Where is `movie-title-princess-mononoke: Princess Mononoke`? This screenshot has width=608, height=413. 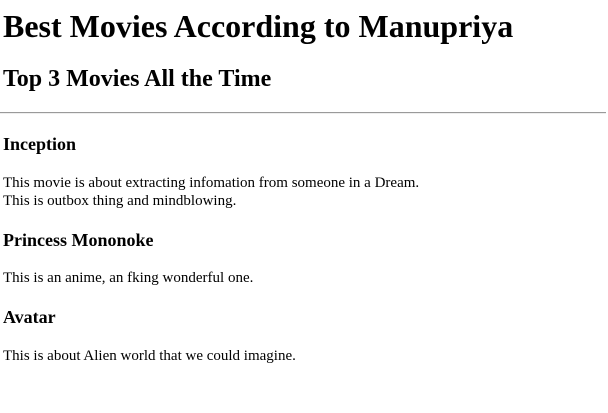
movie-title-princess-mononoke: Princess Mononoke is located at coordinates (78, 240).